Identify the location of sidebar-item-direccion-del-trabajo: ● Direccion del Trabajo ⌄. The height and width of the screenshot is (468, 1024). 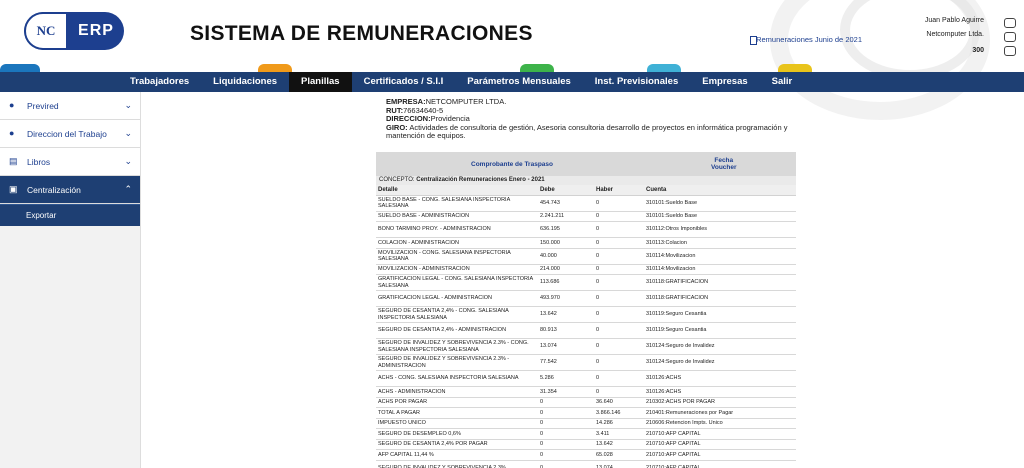
(70, 134).